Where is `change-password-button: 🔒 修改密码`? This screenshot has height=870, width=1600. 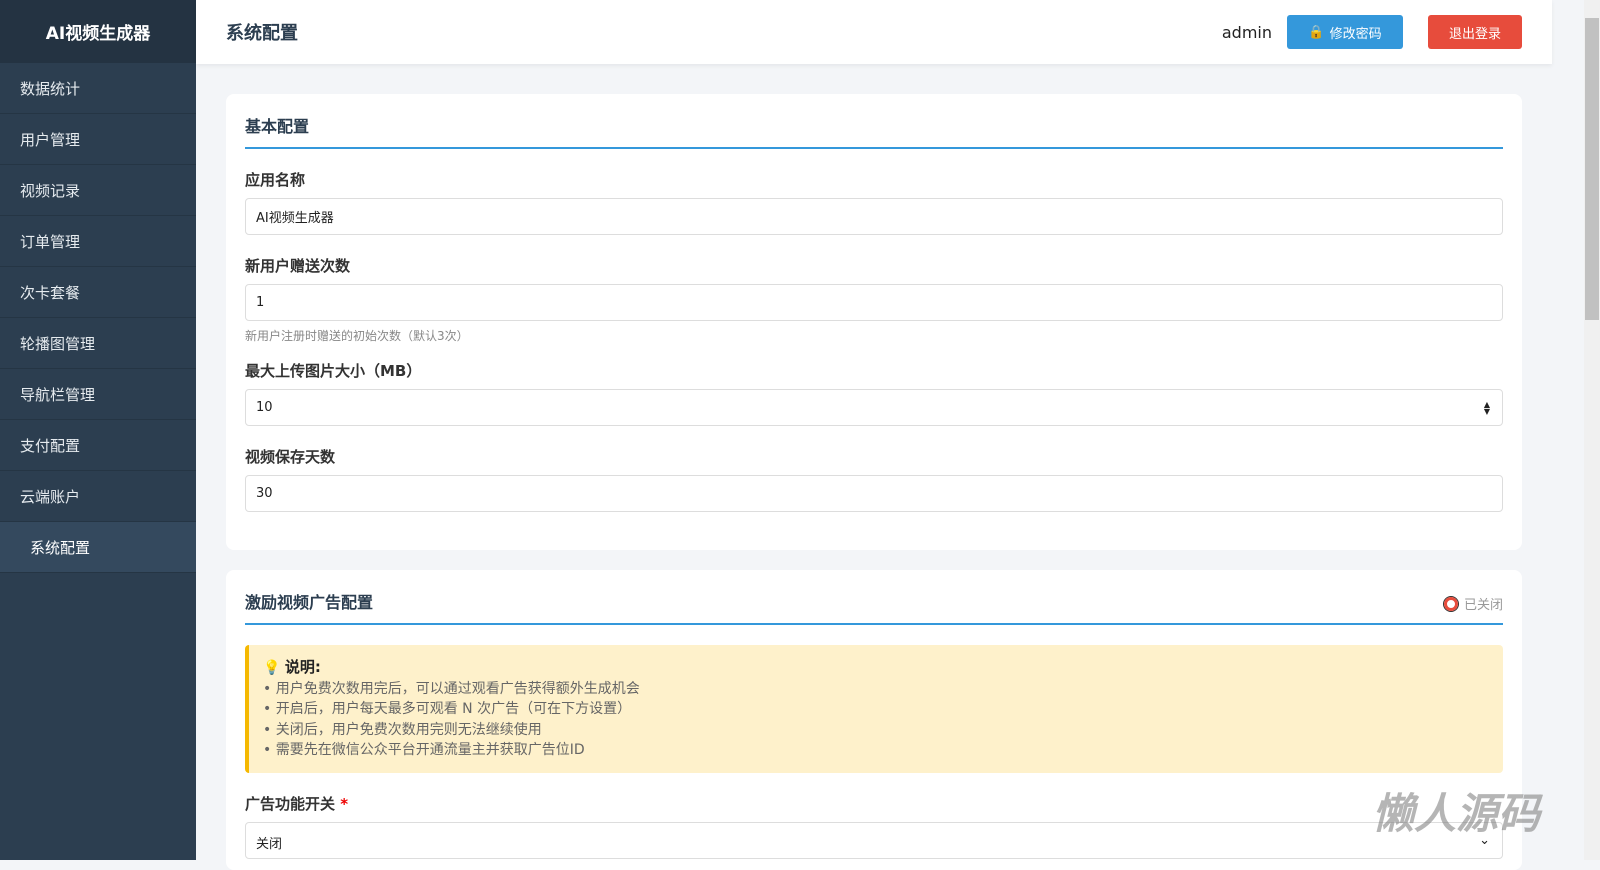 change-password-button: 🔒 修改密码 is located at coordinates (1345, 32).